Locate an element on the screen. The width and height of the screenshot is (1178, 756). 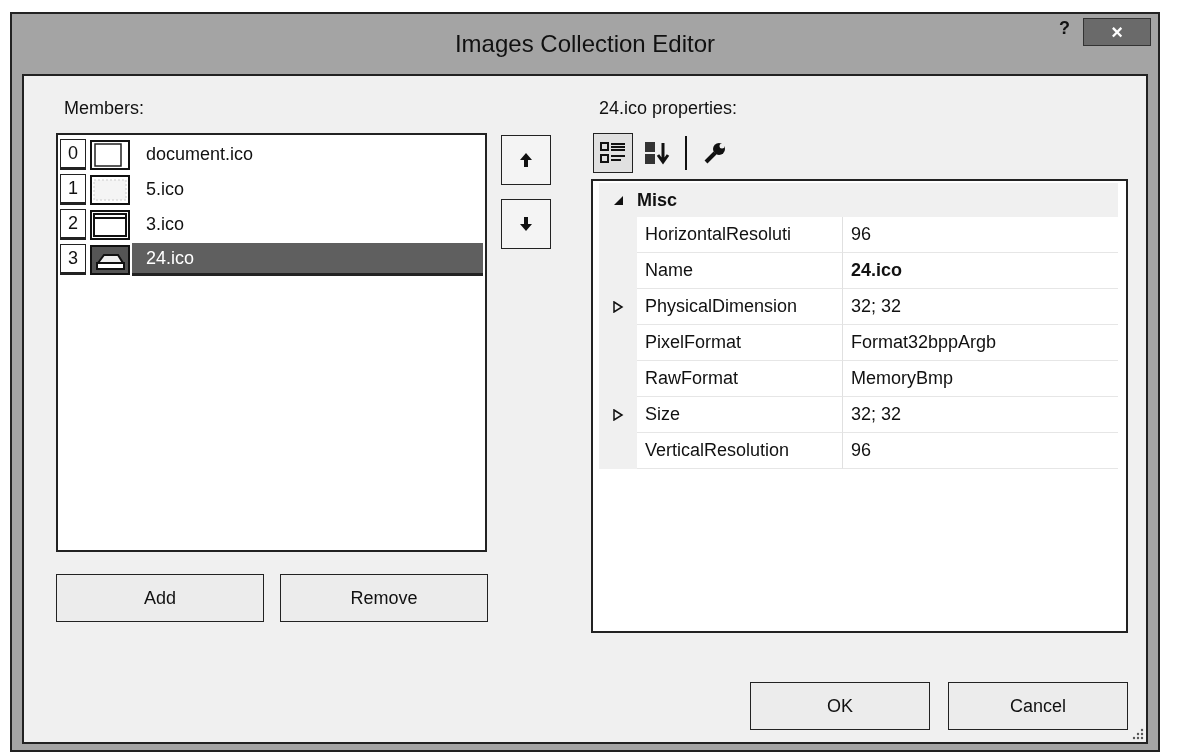
dialog-button: OK is located at coordinates (840, 706).